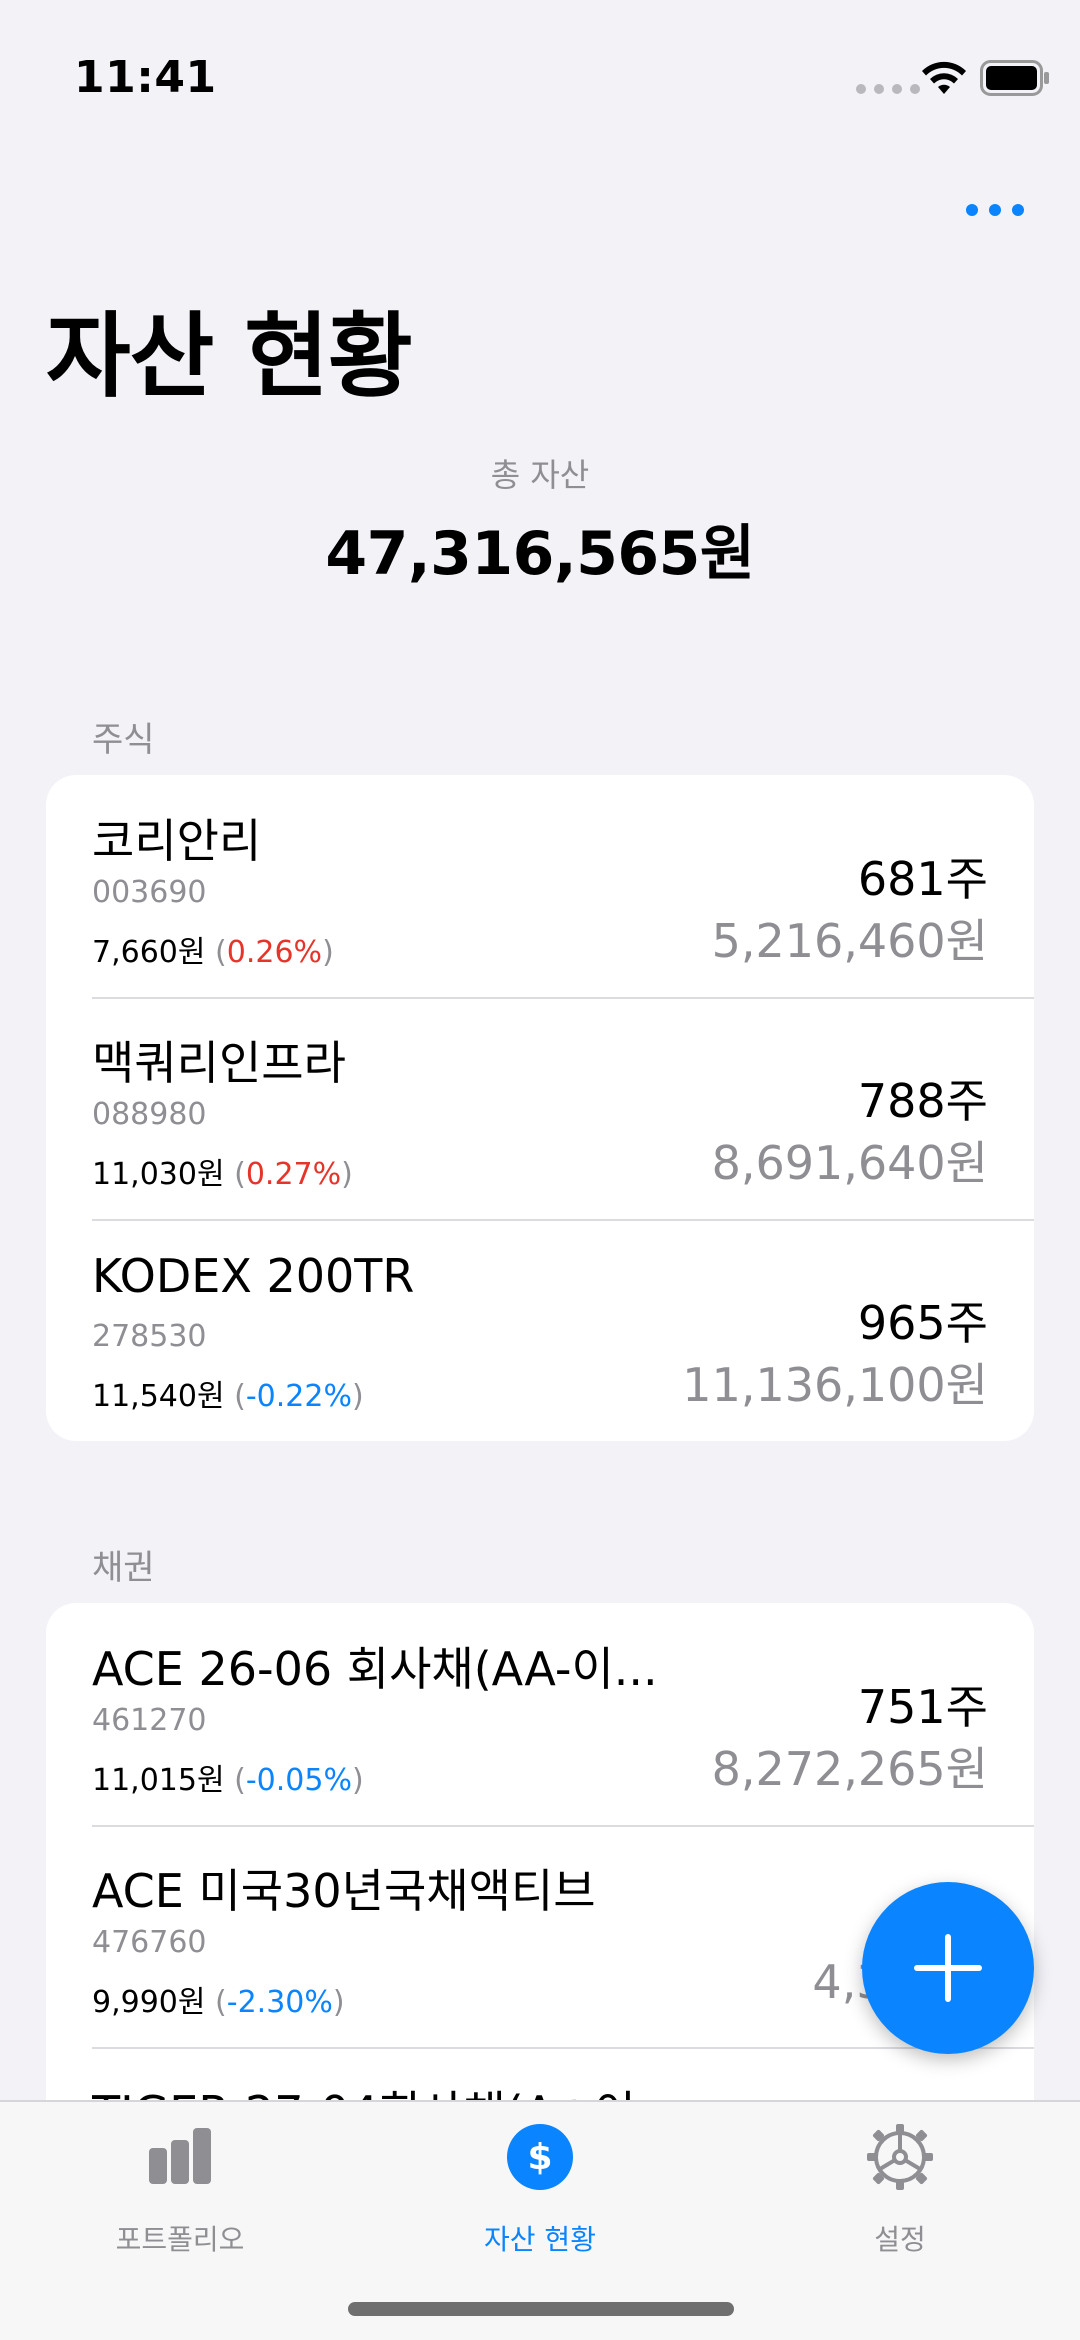 Image resolution: width=1080 pixels, height=2340 pixels. I want to click on change-percent: 0.26%, so click(274, 952).